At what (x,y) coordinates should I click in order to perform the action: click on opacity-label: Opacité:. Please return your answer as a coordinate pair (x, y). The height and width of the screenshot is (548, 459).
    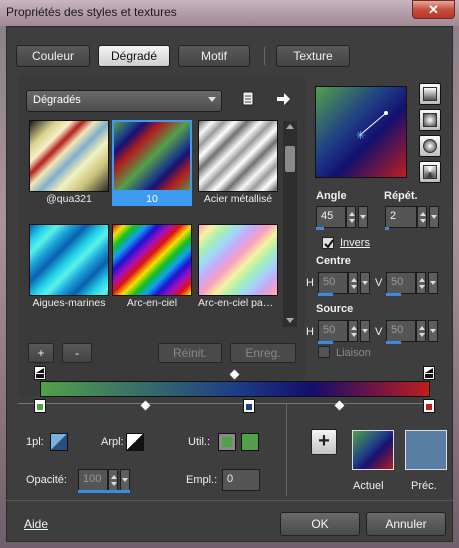
    Looking at the image, I should click on (46, 480).